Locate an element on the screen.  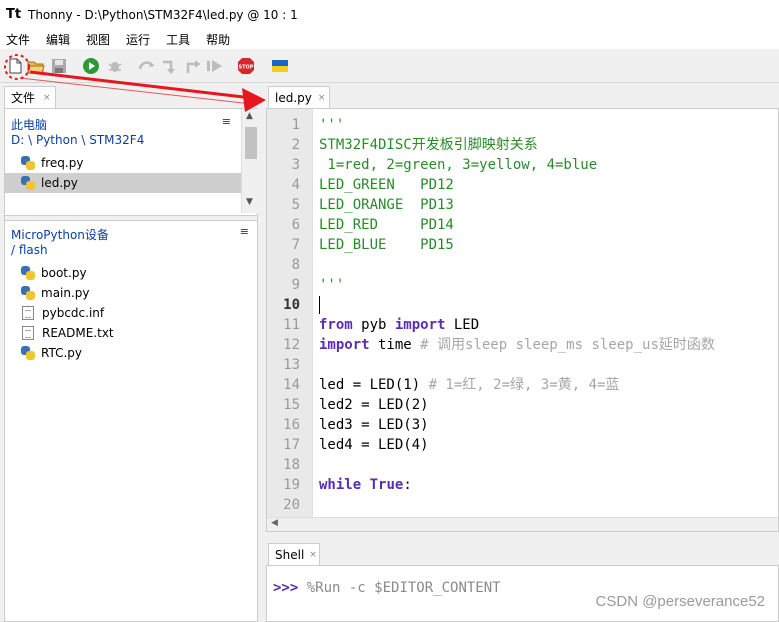
file-list-item: RTC.py is located at coordinates (123, 353).